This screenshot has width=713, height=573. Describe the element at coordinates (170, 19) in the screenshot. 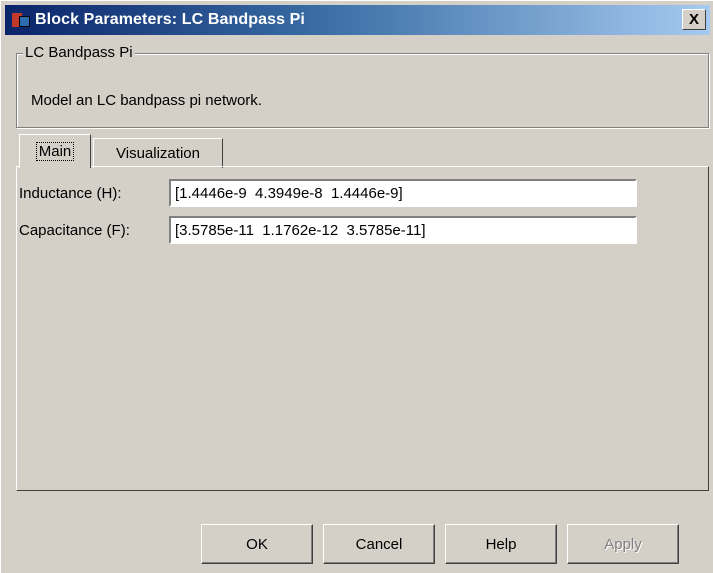

I see `window-title: Block Parameters: LC Bandpass Pi` at that location.